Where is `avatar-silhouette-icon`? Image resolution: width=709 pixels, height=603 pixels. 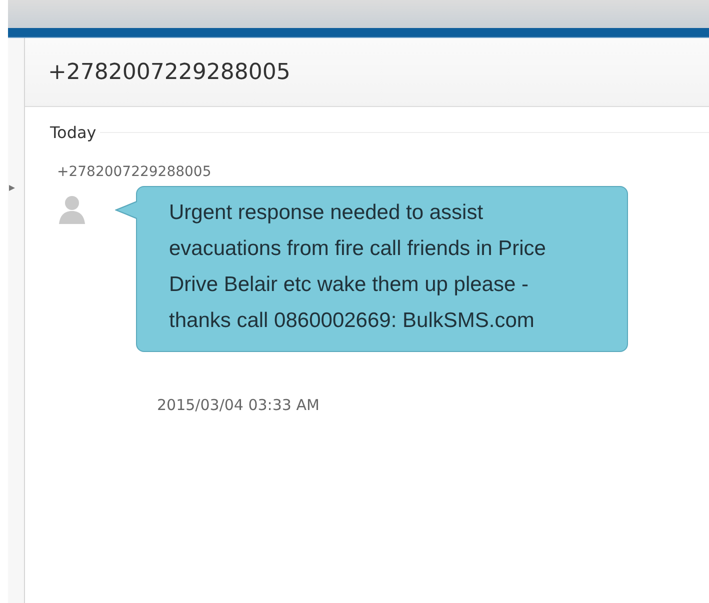 avatar-silhouette-icon is located at coordinates (72, 209).